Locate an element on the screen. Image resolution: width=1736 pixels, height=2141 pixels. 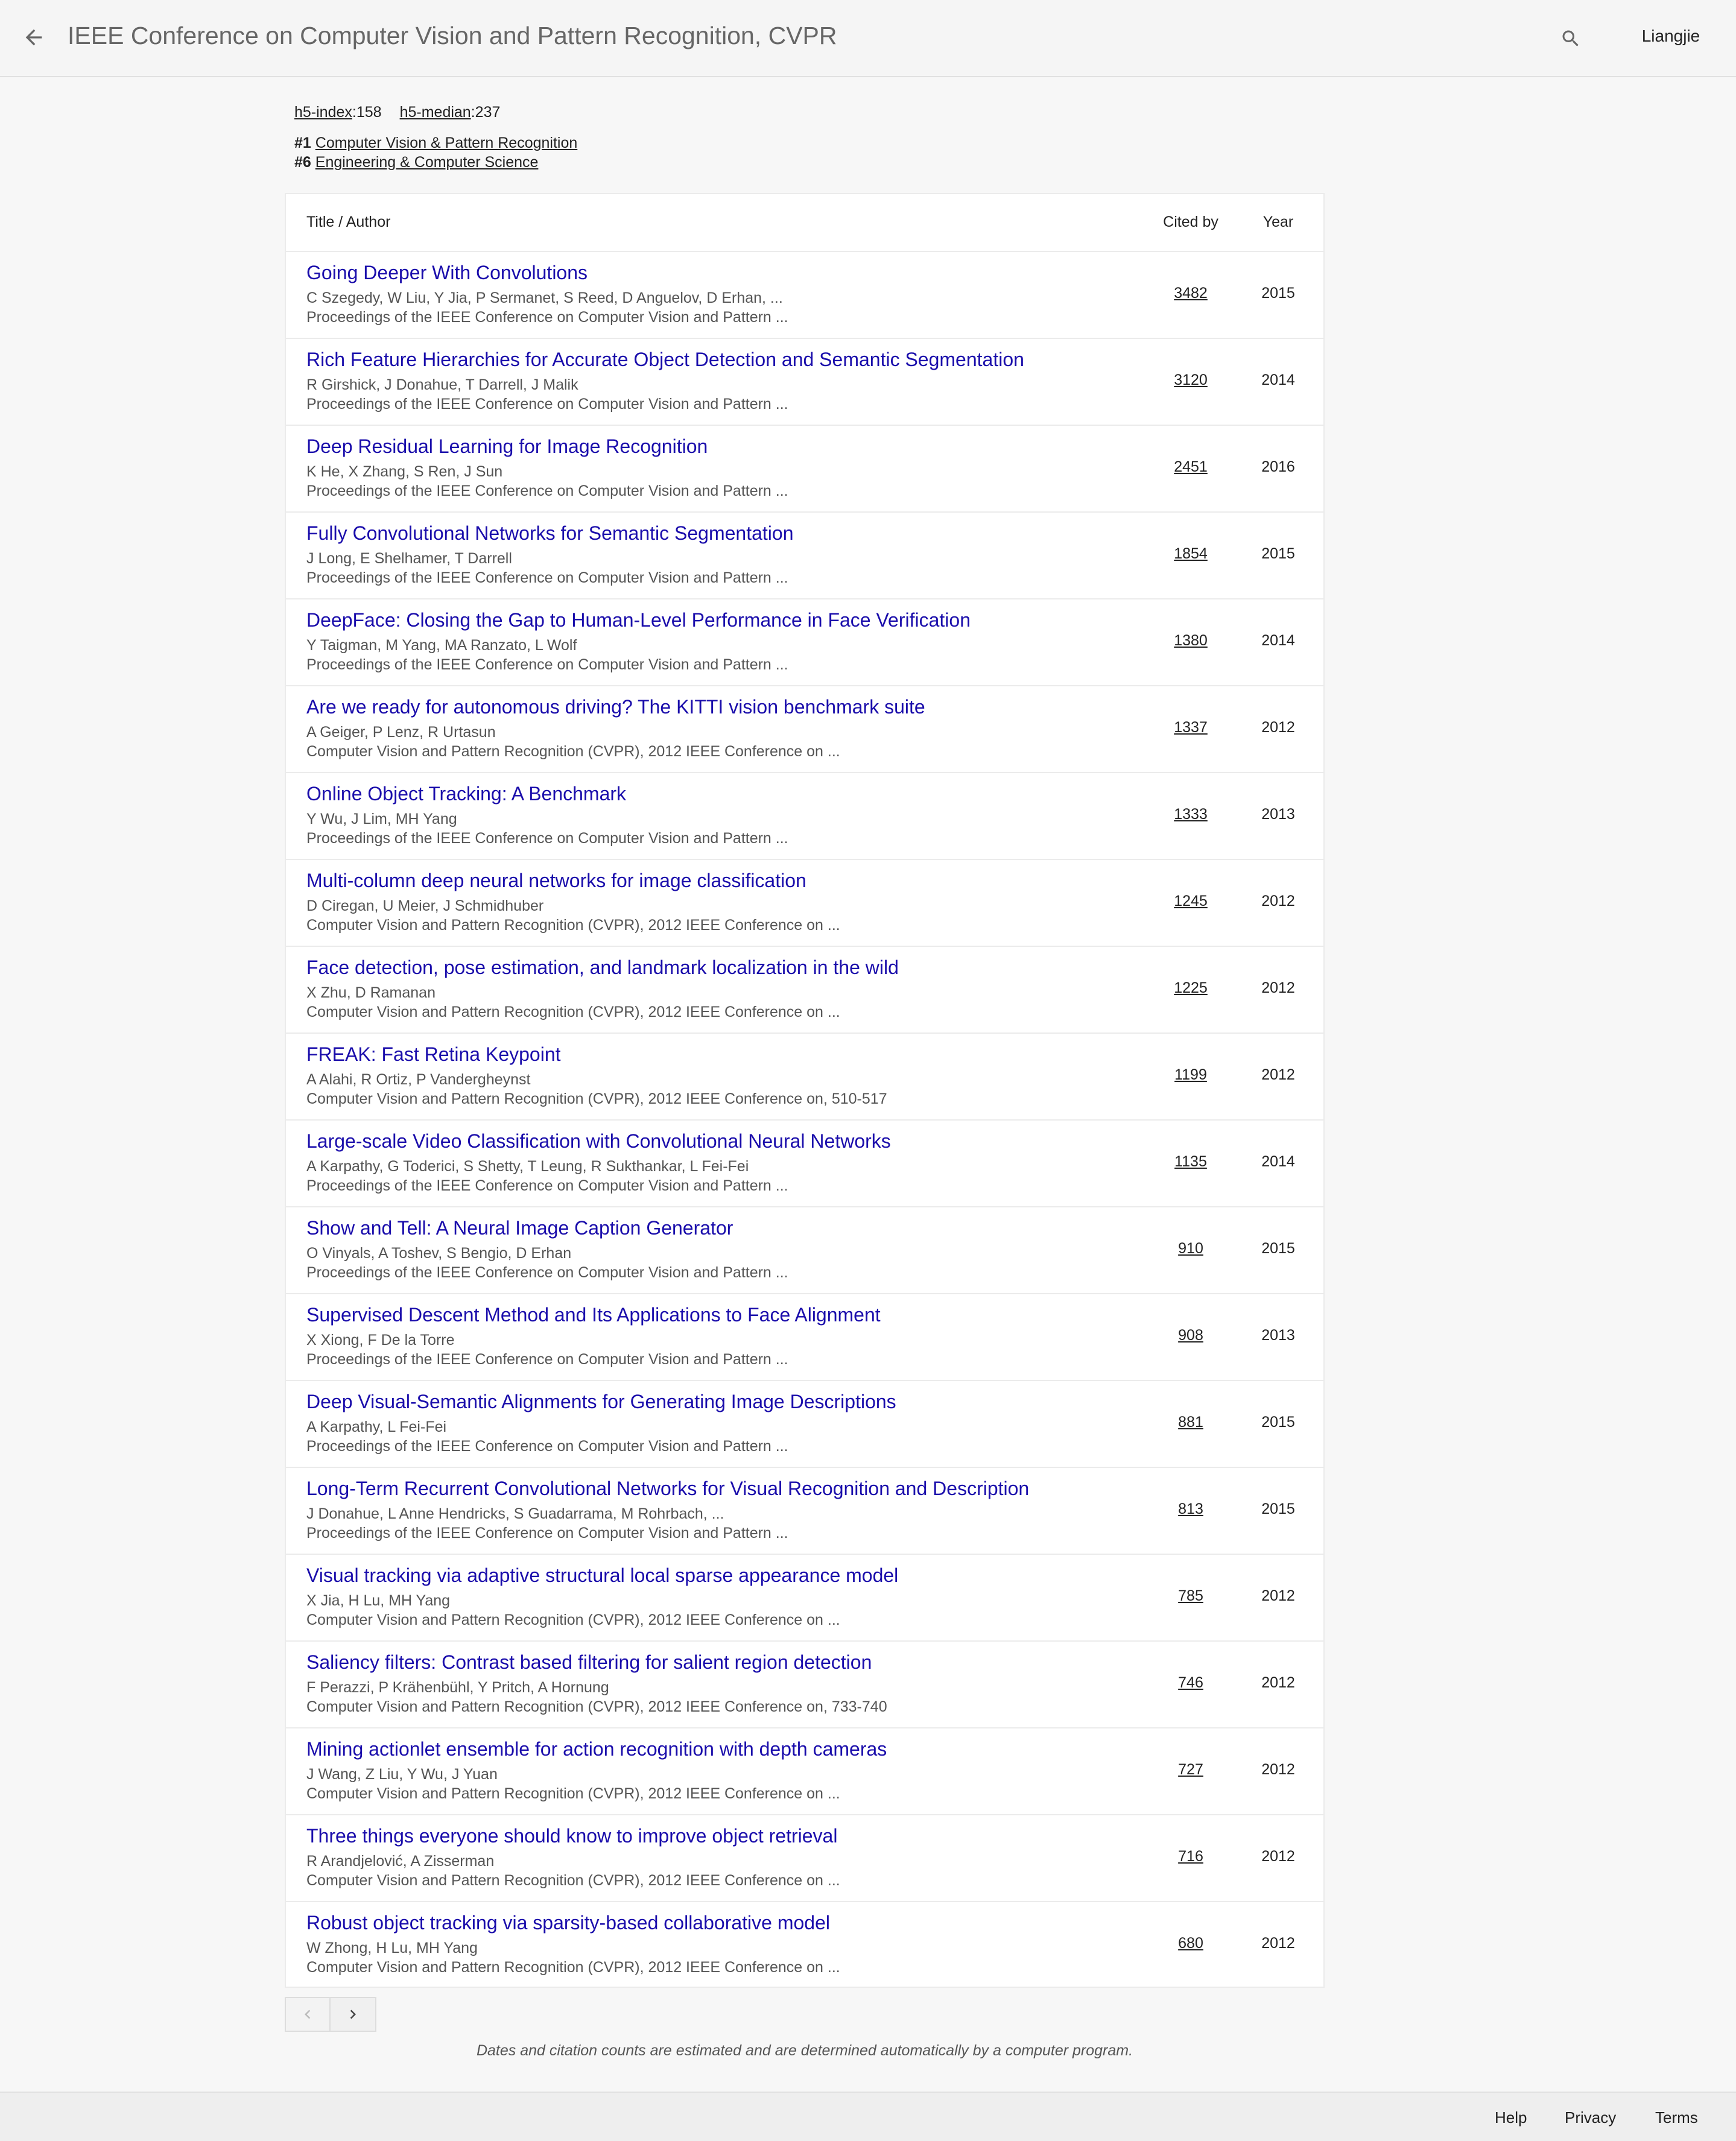
cited-by-link: 908 is located at coordinates (1190, 1335).